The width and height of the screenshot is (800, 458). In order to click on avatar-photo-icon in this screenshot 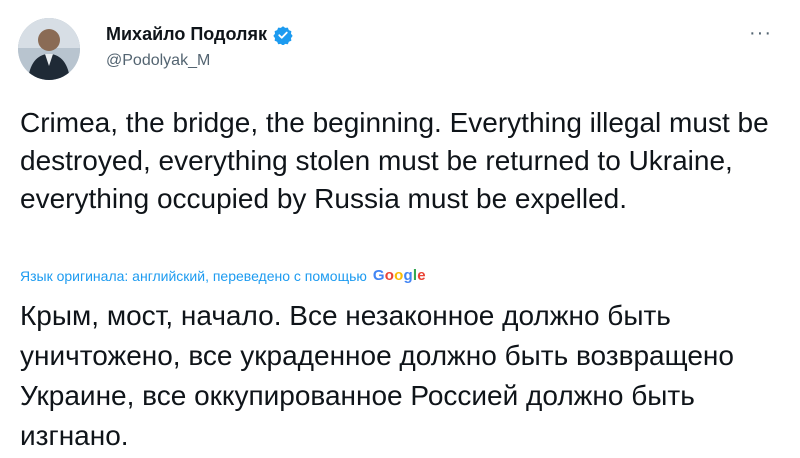, I will do `click(49, 49)`.